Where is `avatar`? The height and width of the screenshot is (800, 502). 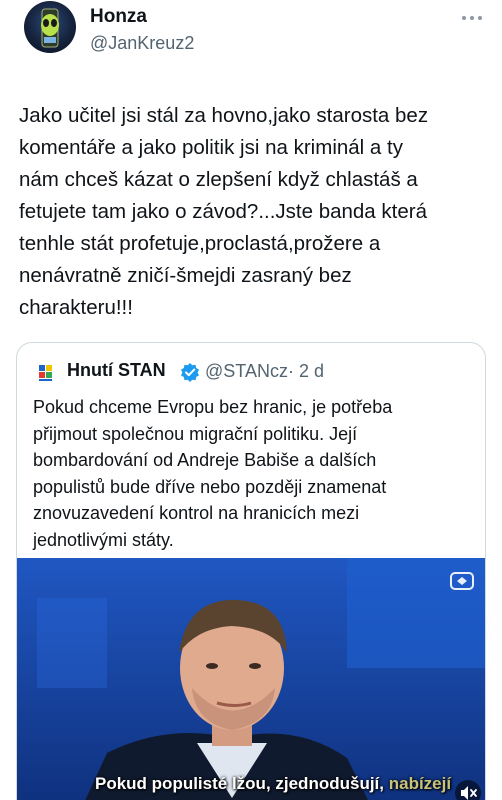
avatar is located at coordinates (50, 27).